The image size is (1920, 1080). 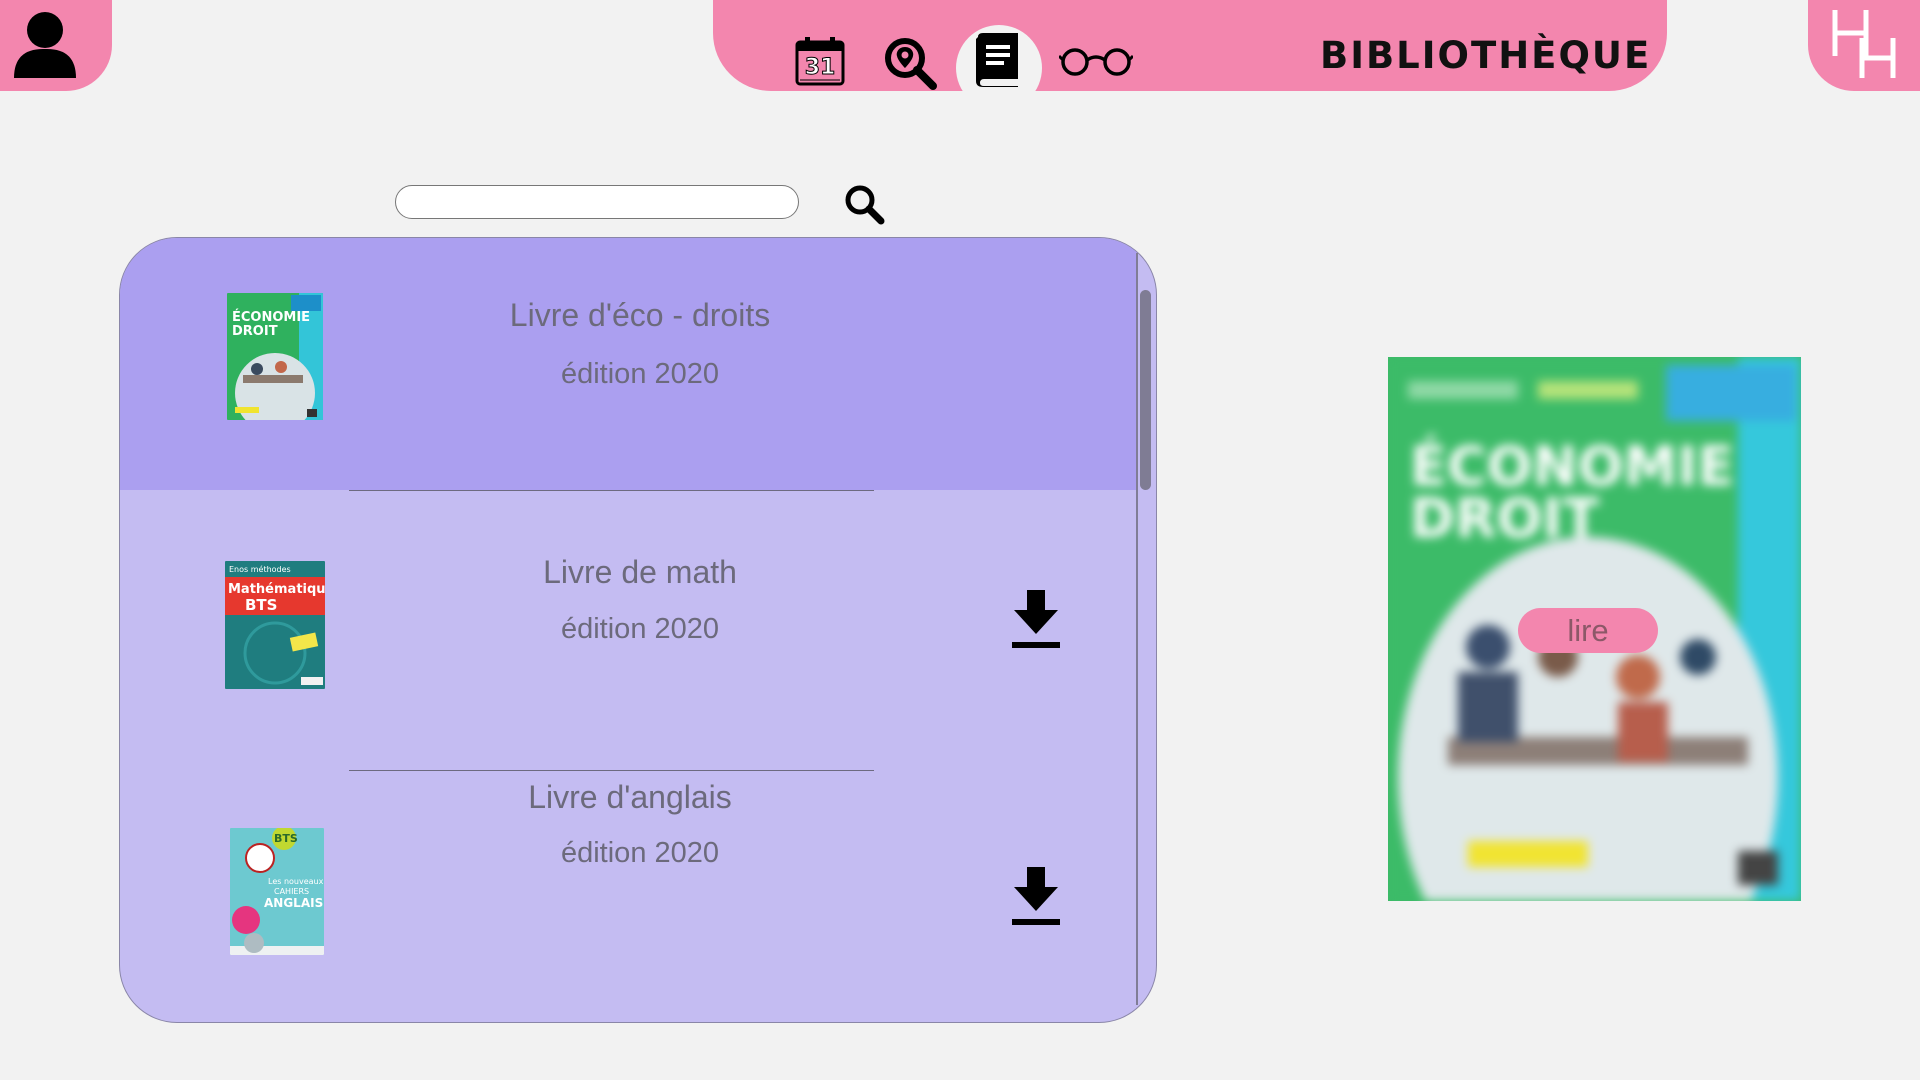 I want to click on user-silhouette-icon, so click(x=45, y=43).